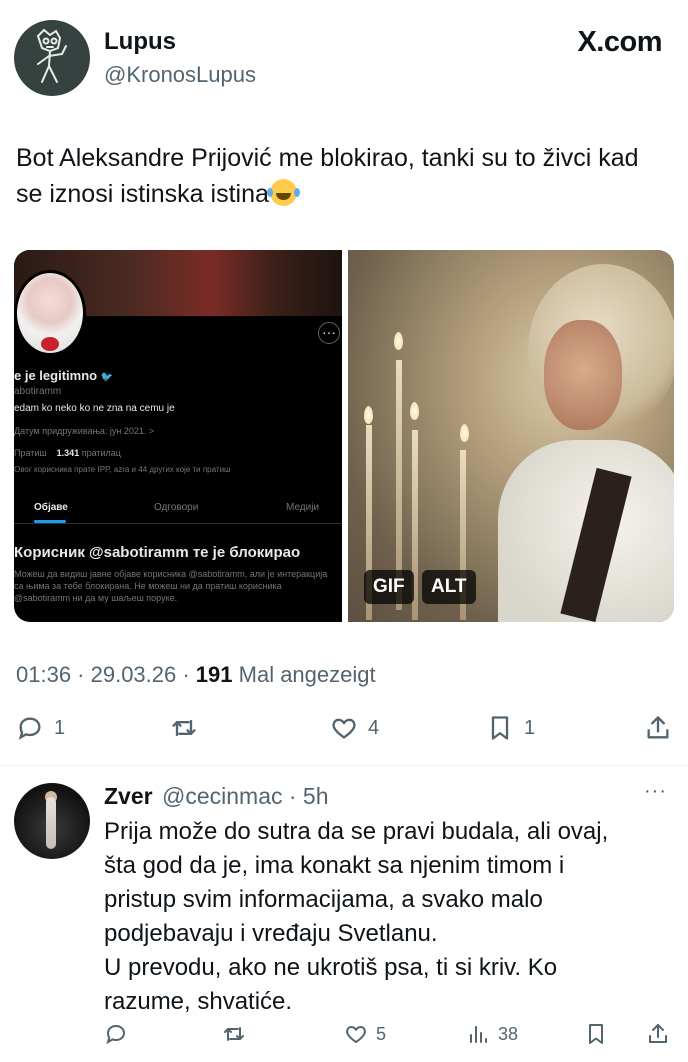 The height and width of the screenshot is (1062, 688). I want to click on bookmark-count: 1, so click(530, 727).